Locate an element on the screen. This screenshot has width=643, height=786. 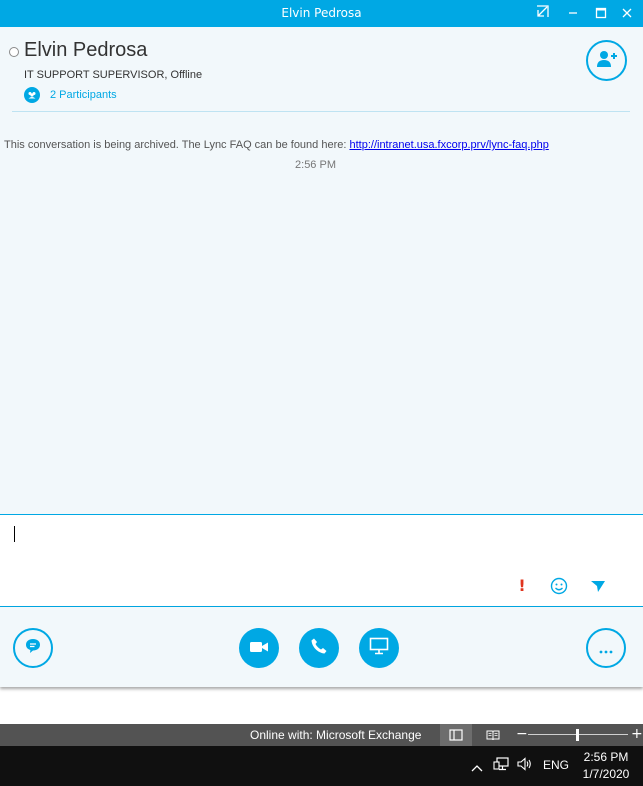
text-caret is located at coordinates (14, 534).